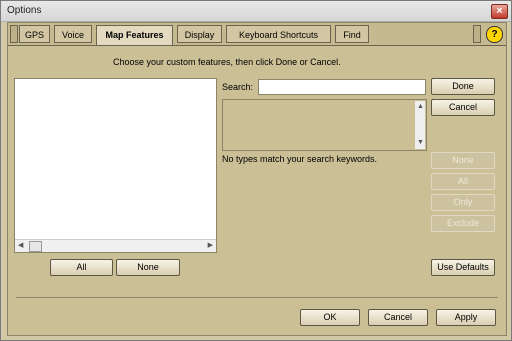 The image size is (512, 341). Describe the element at coordinates (115, 245) in the screenshot. I see `horizontal-scrollbar: ◀ ▶` at that location.